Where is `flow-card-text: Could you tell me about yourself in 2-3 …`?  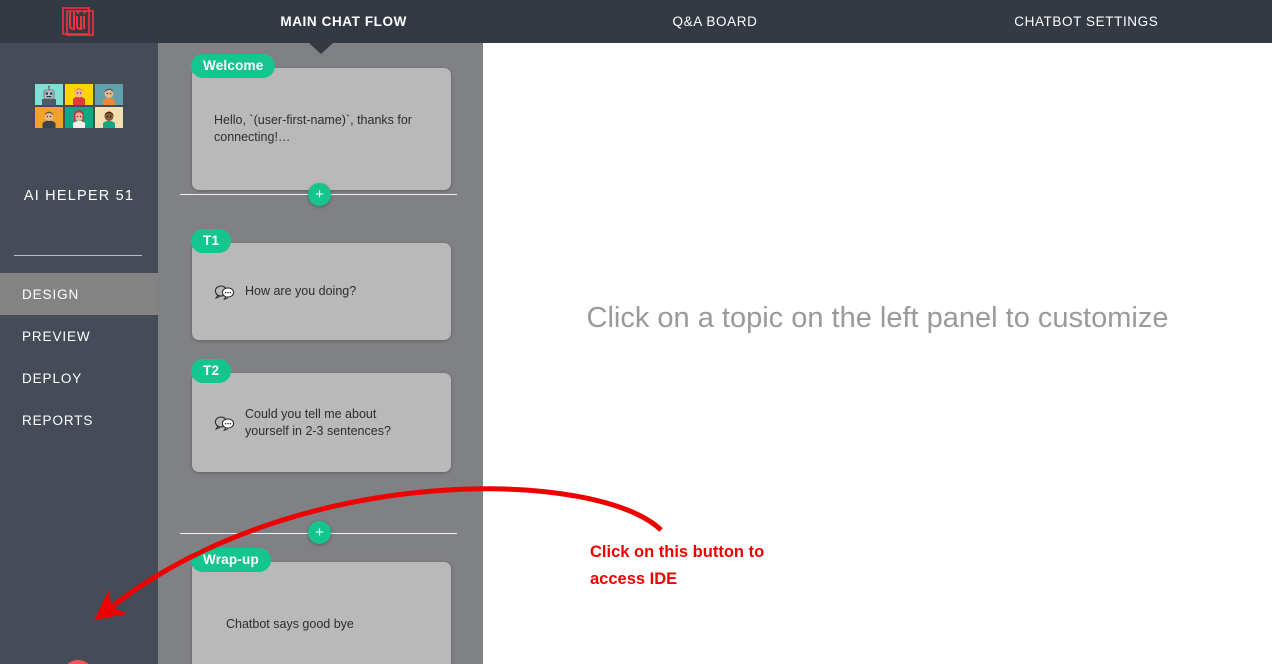 flow-card-text: Could you tell me about yourself in 2-3 … is located at coordinates (318, 422).